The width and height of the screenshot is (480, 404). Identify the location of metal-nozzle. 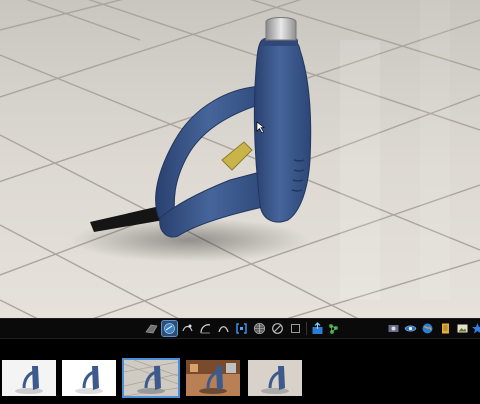
(281, 29).